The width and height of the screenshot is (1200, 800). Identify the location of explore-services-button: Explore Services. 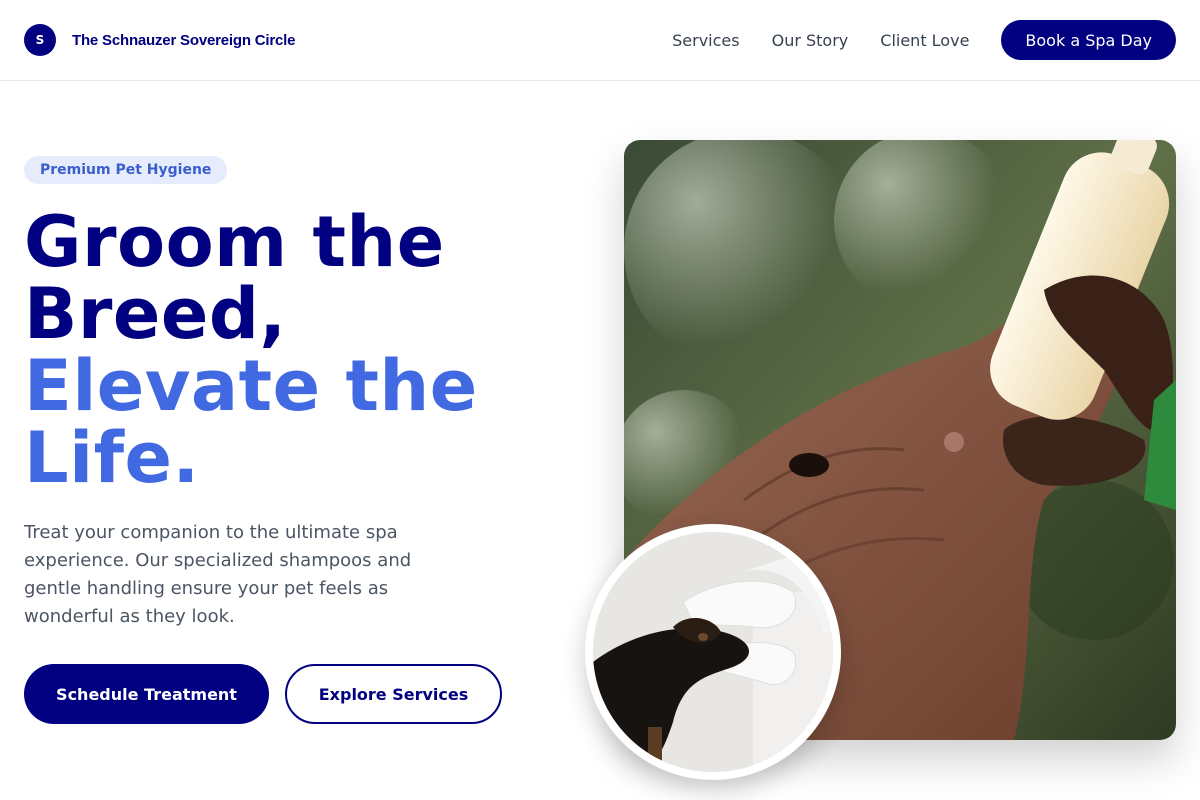
(393, 694).